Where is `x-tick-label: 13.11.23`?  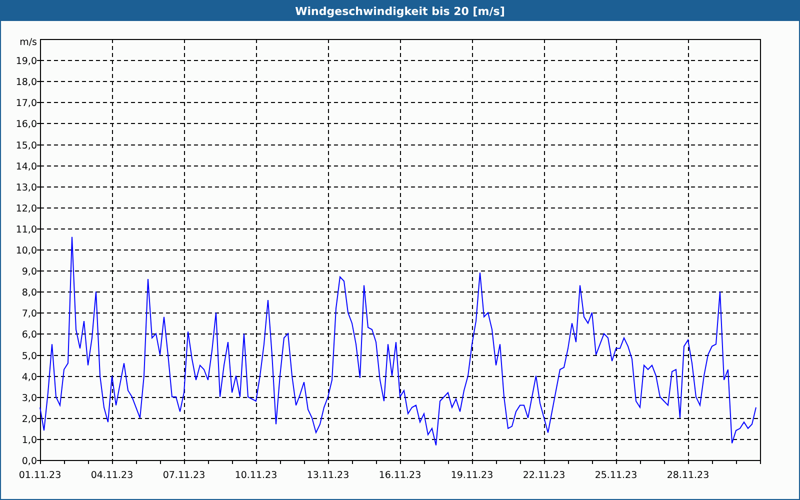 x-tick-label: 13.11.23 is located at coordinates (328, 475).